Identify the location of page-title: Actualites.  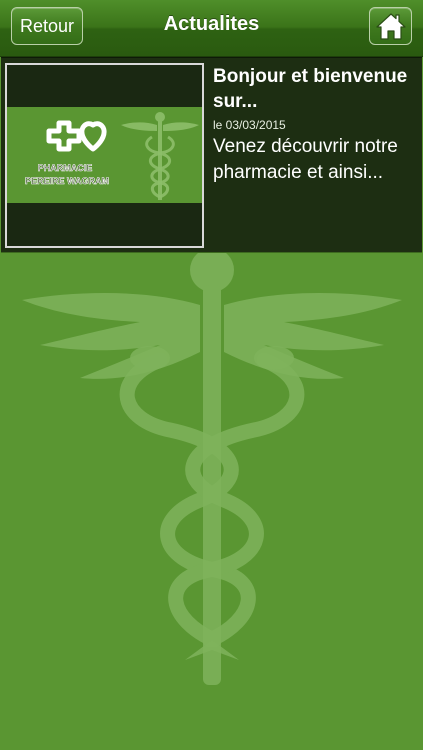
(211, 24).